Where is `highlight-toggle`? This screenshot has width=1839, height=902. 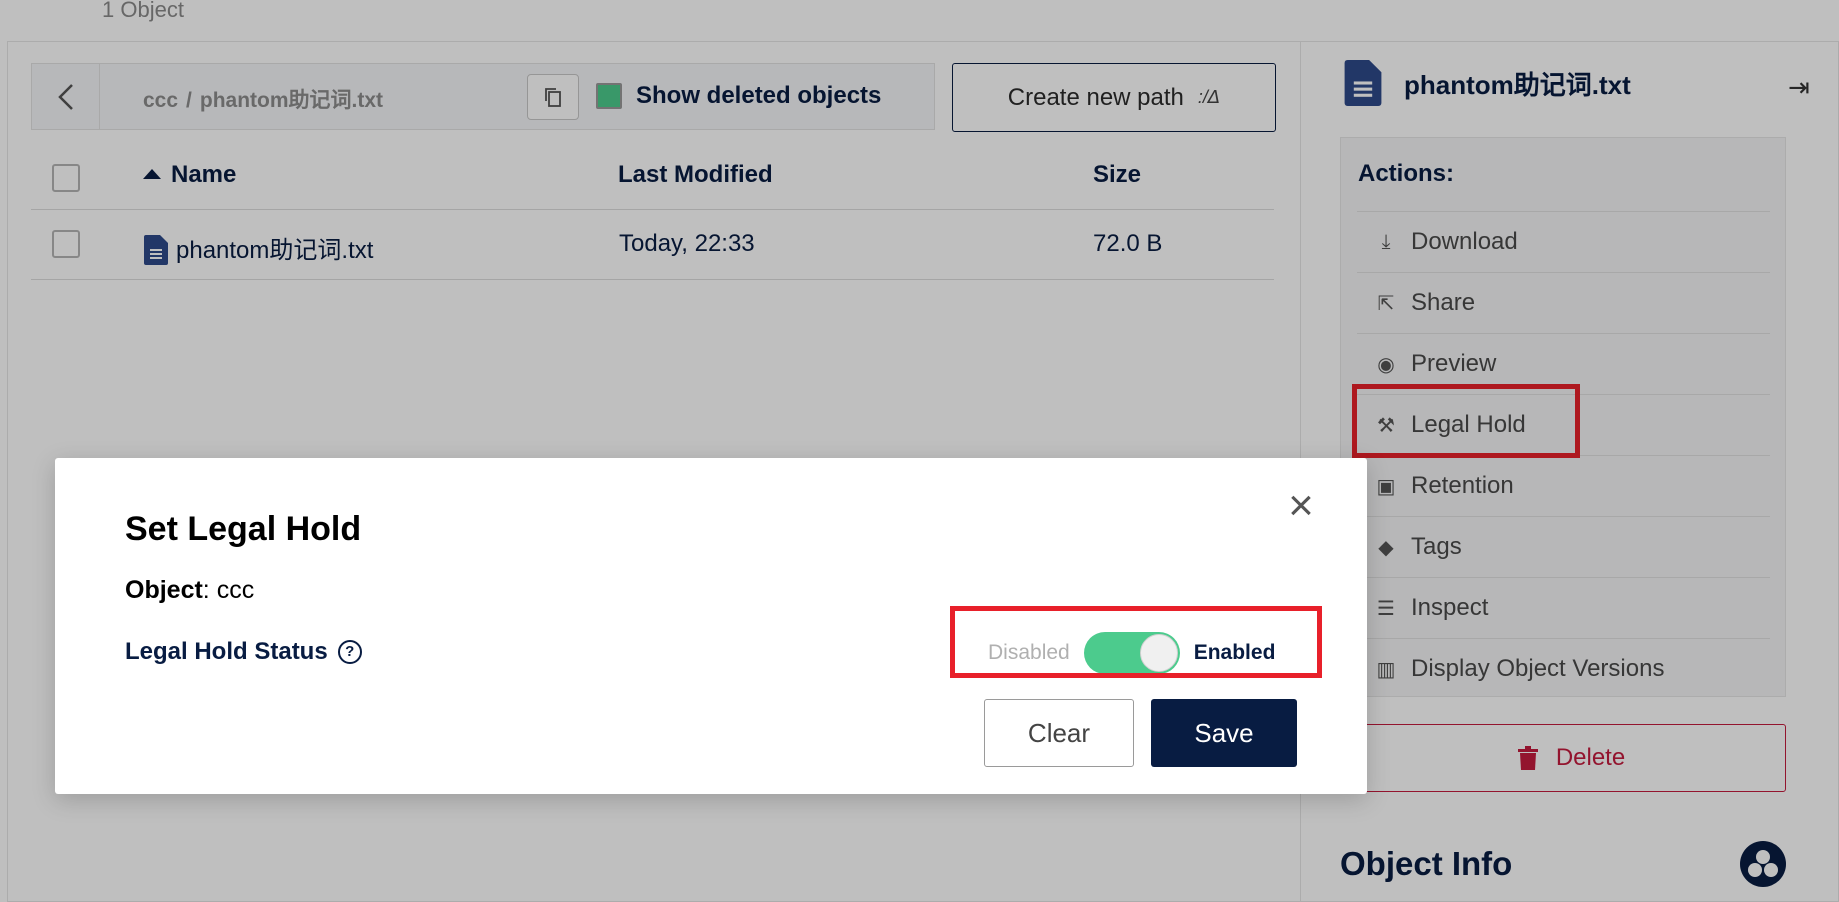 highlight-toggle is located at coordinates (1136, 642).